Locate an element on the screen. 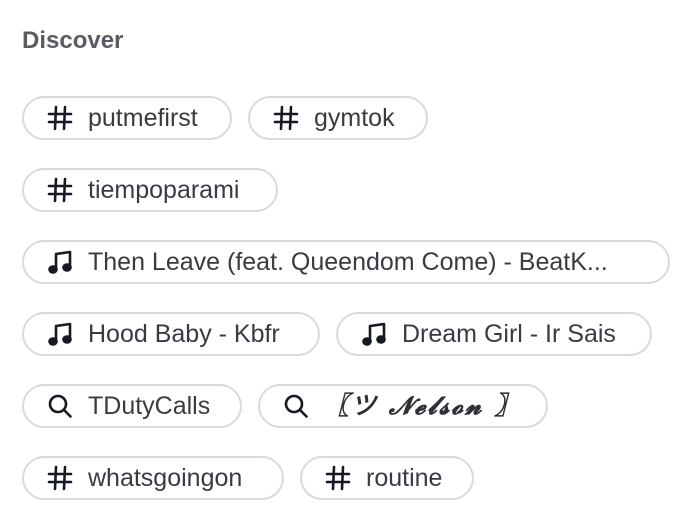 This screenshot has height=532, width=676. section-title: Discover is located at coordinates (73, 40).